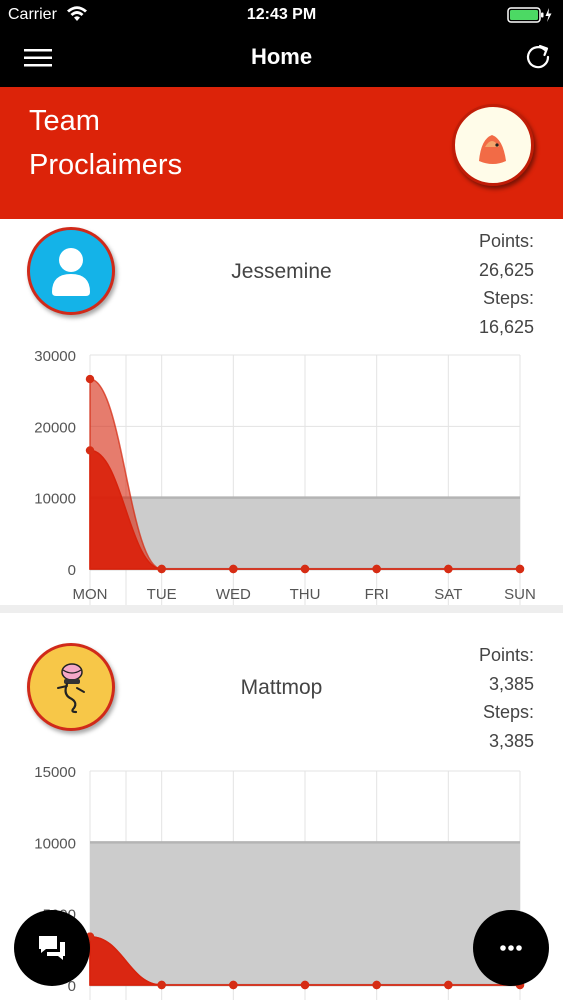  What do you see at coordinates (506, 284) in the screenshot?
I see `member-stats: Points: 26,625 Steps: 16,625` at bounding box center [506, 284].